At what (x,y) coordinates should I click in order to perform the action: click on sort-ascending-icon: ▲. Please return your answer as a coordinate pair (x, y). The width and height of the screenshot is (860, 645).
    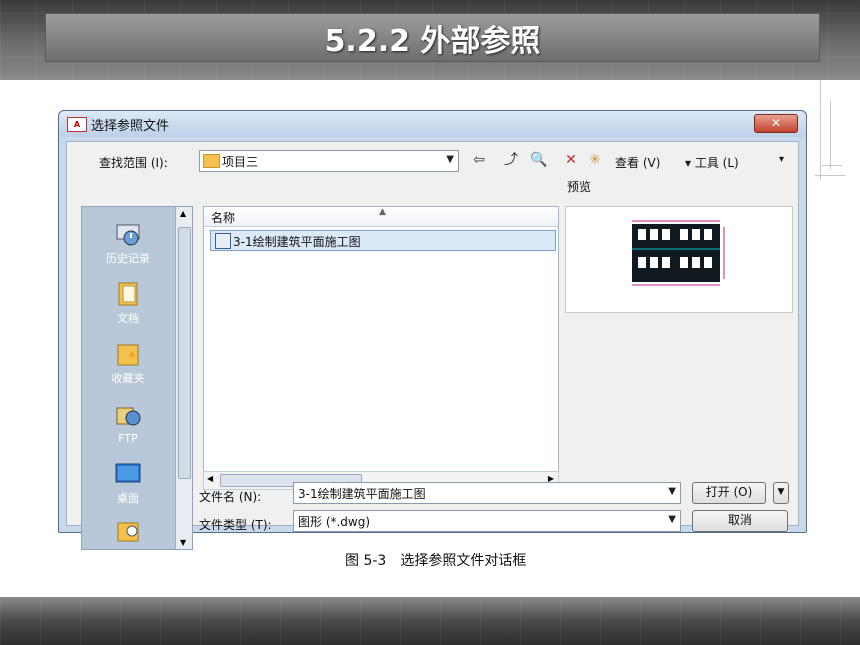
    Looking at the image, I should click on (382, 212).